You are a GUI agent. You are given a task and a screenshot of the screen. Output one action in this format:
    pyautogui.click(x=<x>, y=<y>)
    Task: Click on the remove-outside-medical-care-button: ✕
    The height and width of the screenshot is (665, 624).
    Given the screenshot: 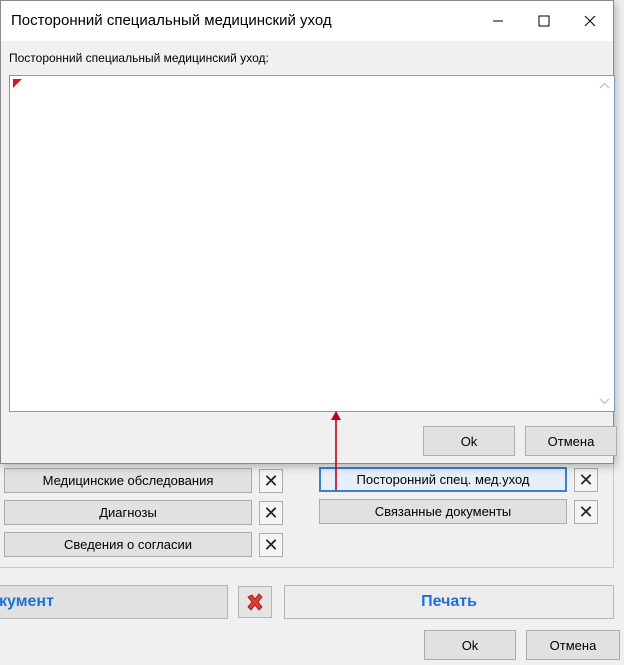 What is the action you would take?
    pyautogui.click(x=586, y=480)
    